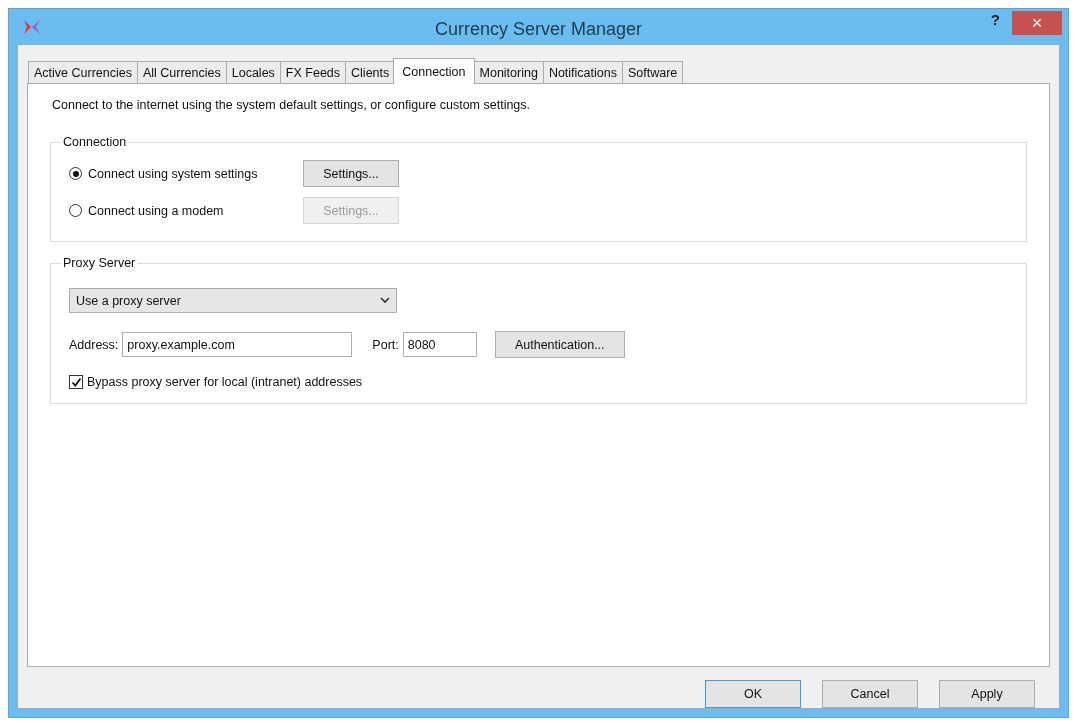 Image resolution: width=1077 pixels, height=724 pixels. What do you see at coordinates (292, 105) in the screenshot?
I see `intro-text: Connect to the internet using the system default settings, or configure custom settings.` at bounding box center [292, 105].